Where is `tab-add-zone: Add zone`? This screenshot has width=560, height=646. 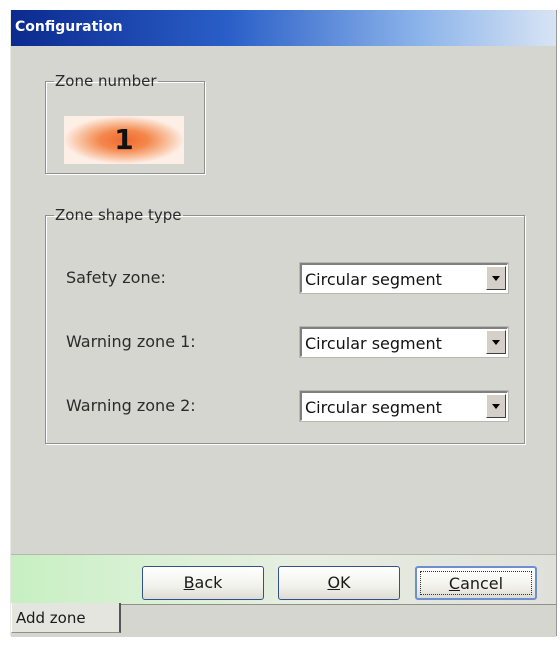
tab-add-zone: Add zone is located at coordinates (66, 618).